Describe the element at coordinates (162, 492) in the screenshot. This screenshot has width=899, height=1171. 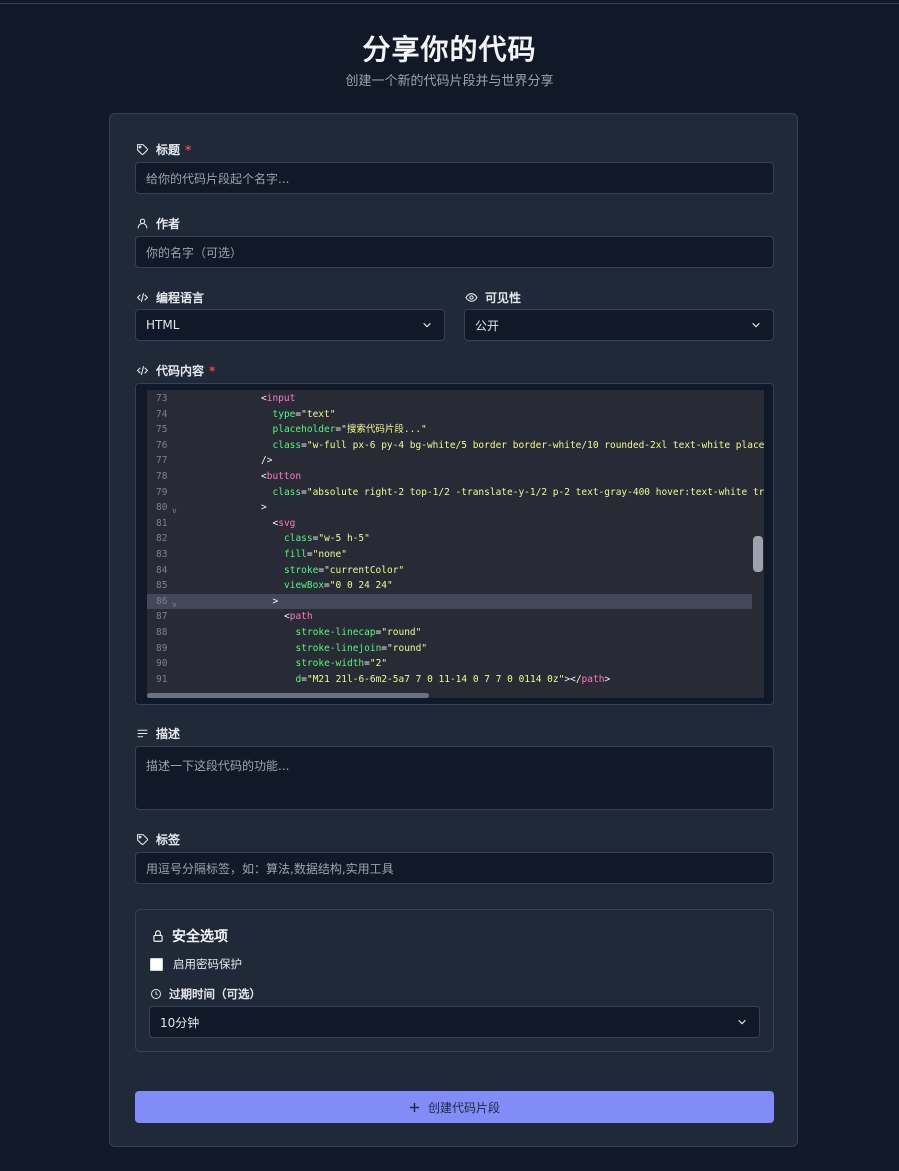
I see `line-number: 79` at that location.